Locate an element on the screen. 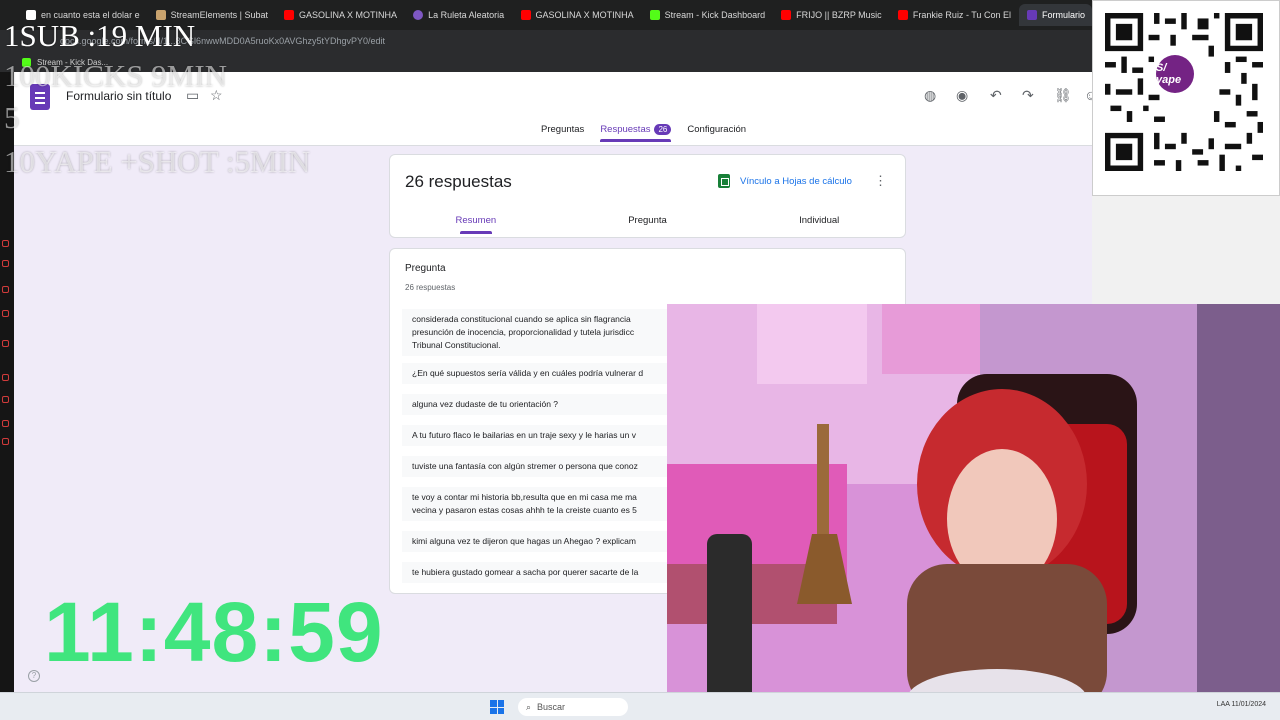 The height and width of the screenshot is (720, 1280). undo-icon: ↶ is located at coordinates (996, 95).